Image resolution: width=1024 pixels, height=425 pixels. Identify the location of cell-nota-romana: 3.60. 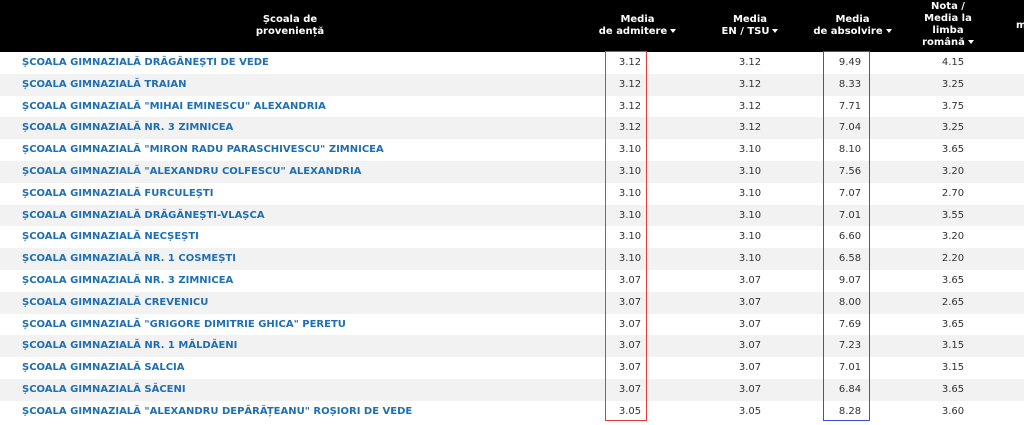
(953, 411).